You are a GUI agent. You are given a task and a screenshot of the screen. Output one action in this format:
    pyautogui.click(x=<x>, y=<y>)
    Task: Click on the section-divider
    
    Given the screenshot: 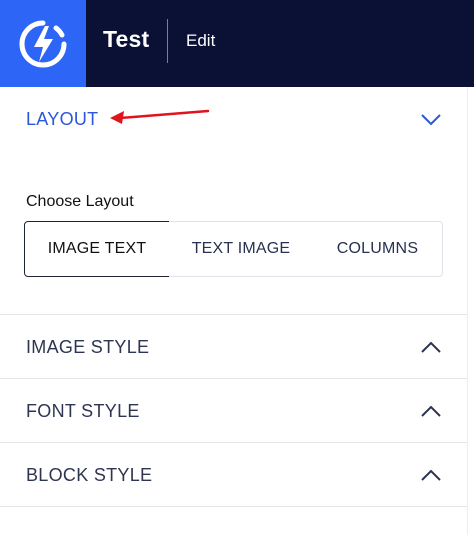 What is the action you would take?
    pyautogui.click(x=234, y=506)
    